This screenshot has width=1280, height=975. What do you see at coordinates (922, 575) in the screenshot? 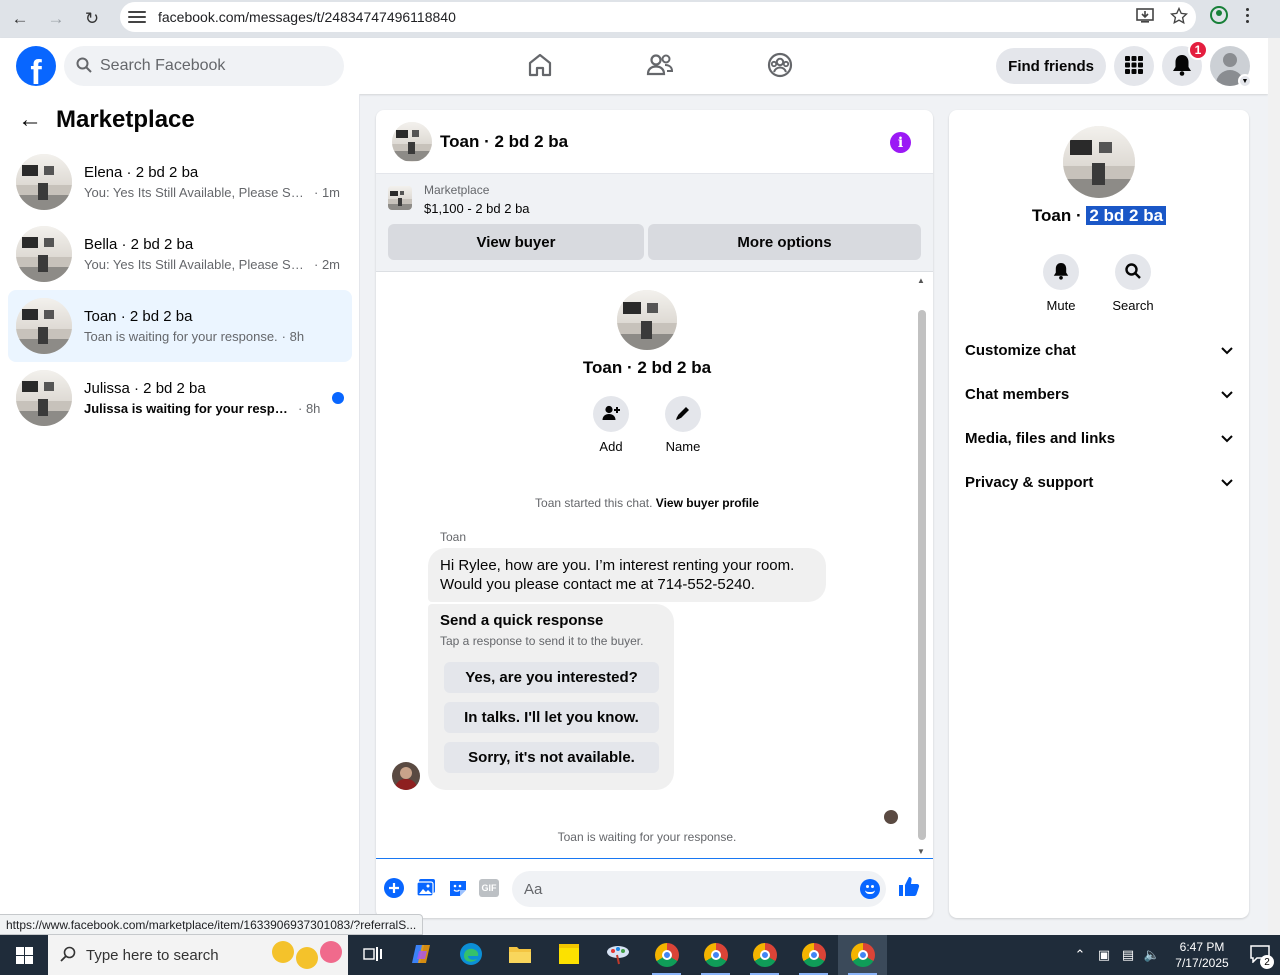
I see `scrollbar-thumb` at bounding box center [922, 575].